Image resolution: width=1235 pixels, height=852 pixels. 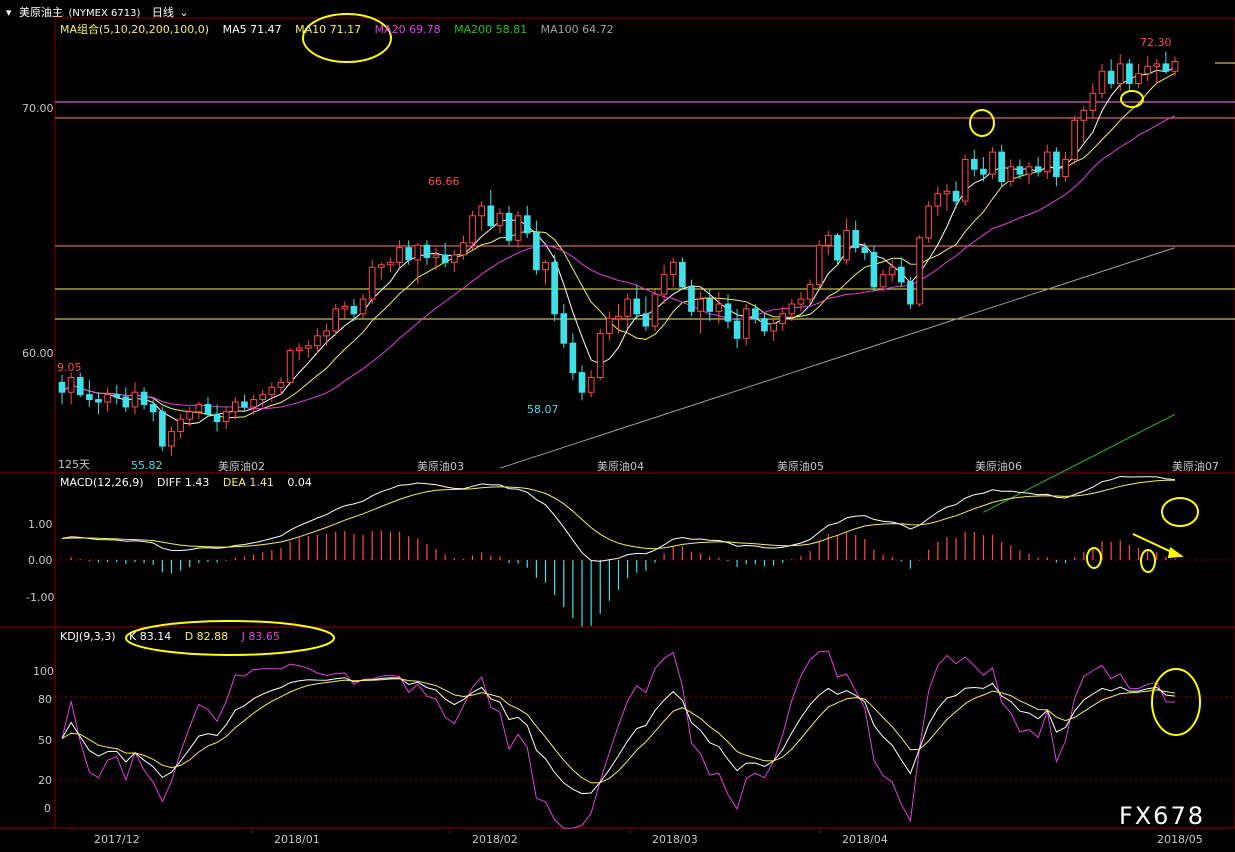 I want to click on chevron-down-icon: ⌄, so click(x=183, y=12).